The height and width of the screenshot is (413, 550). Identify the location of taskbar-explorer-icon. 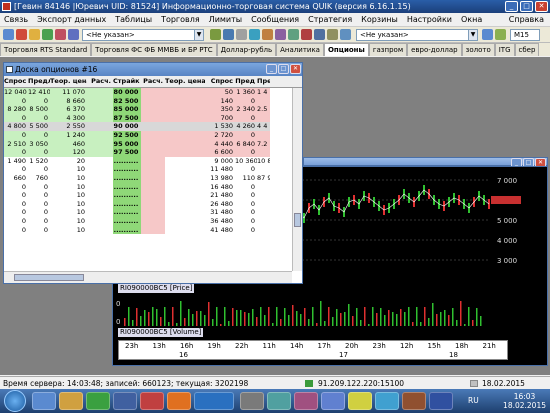
(71, 401).